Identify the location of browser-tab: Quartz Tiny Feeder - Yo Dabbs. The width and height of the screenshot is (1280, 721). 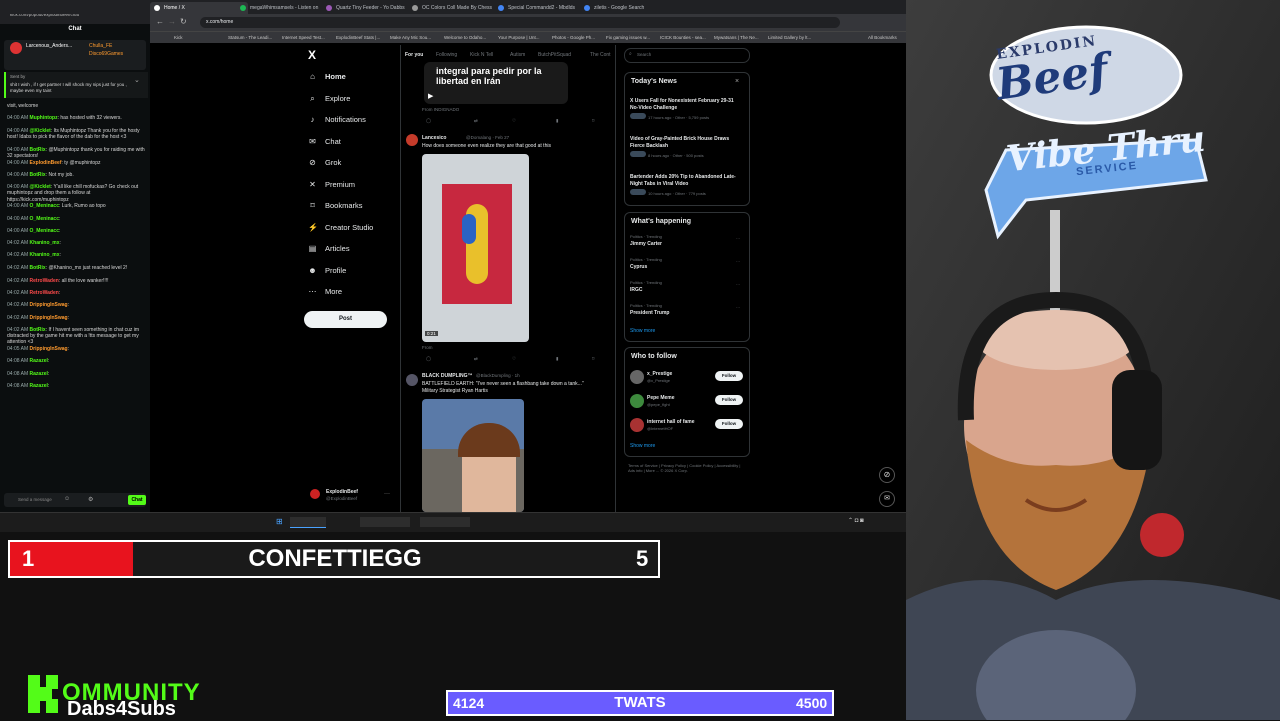
(371, 8).